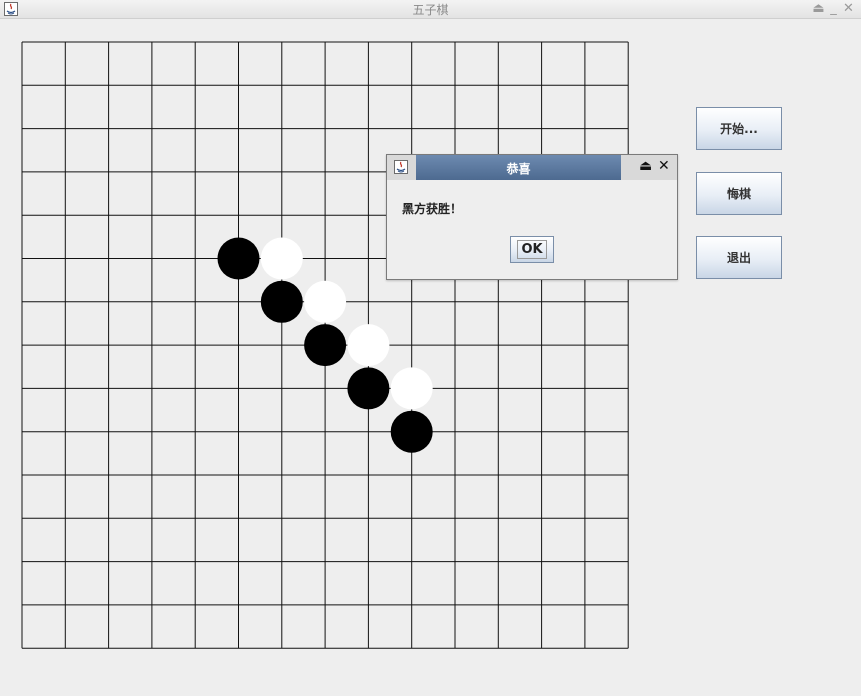  I want to click on java-dialog-icon, so click(401, 167).